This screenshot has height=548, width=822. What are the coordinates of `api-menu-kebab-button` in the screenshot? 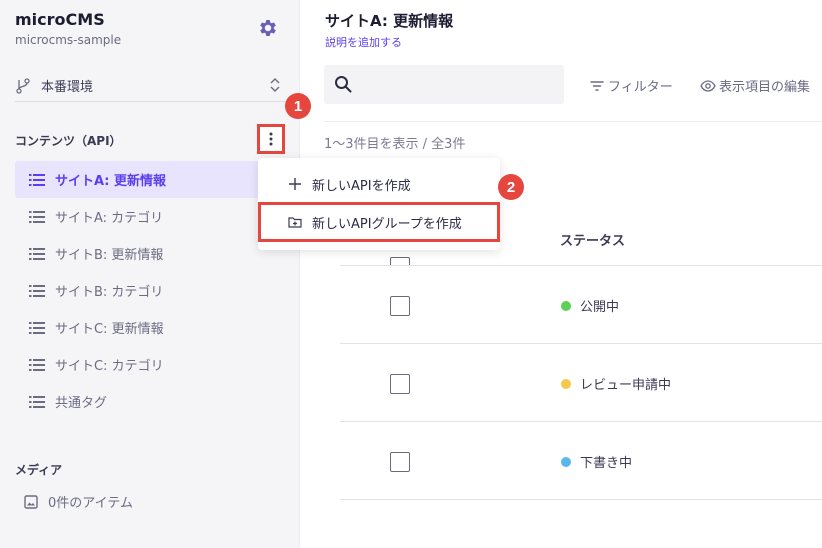 It's located at (271, 139).